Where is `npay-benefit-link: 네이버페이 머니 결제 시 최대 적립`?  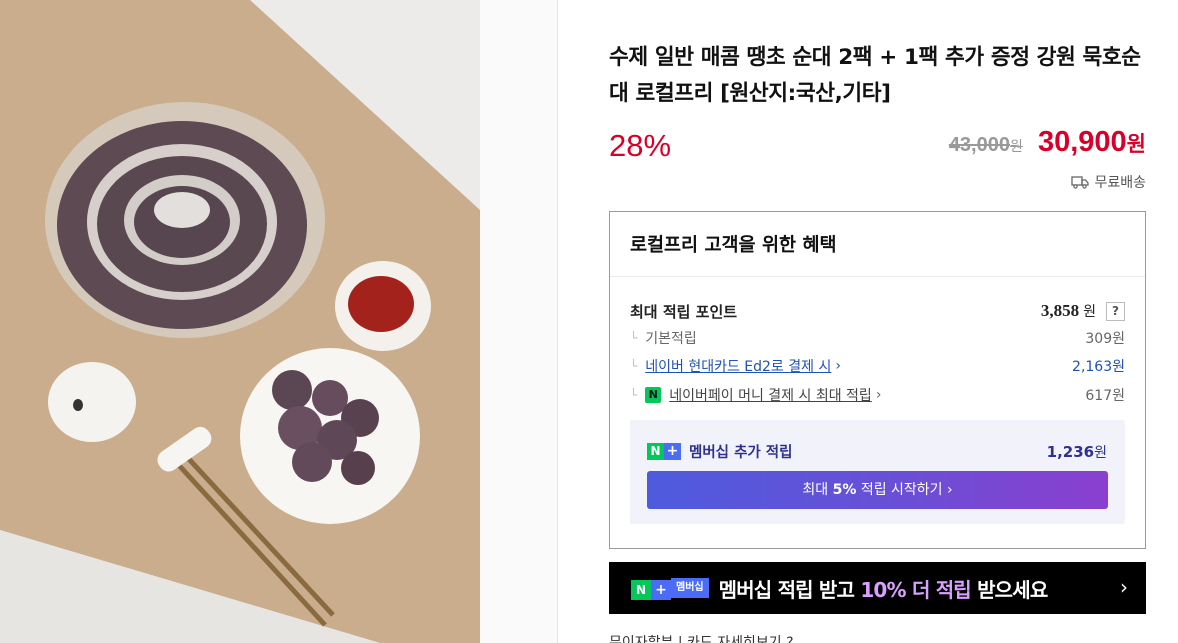 npay-benefit-link: 네이버페이 머니 결제 시 최대 적립 is located at coordinates (770, 395).